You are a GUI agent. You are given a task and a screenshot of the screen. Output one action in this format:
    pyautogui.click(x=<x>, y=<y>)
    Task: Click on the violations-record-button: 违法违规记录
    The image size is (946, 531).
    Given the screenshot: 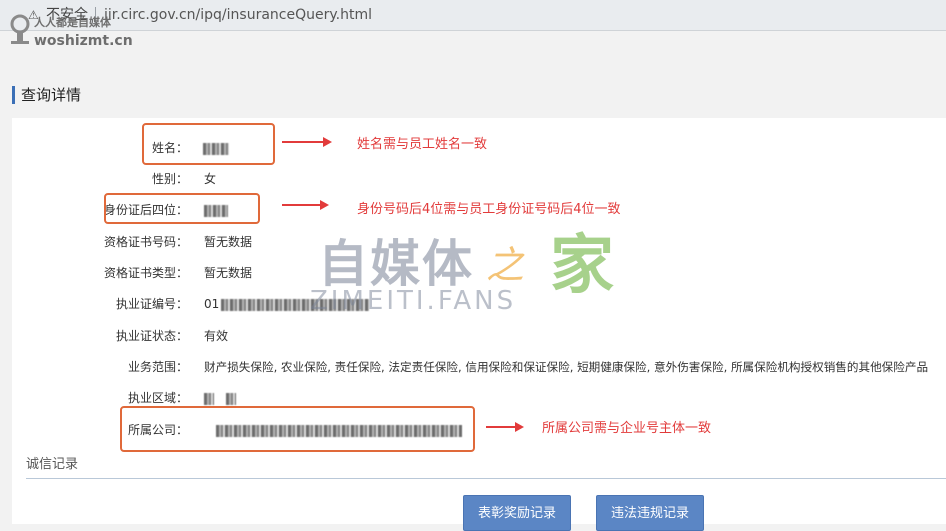 What is the action you would take?
    pyautogui.click(x=650, y=513)
    